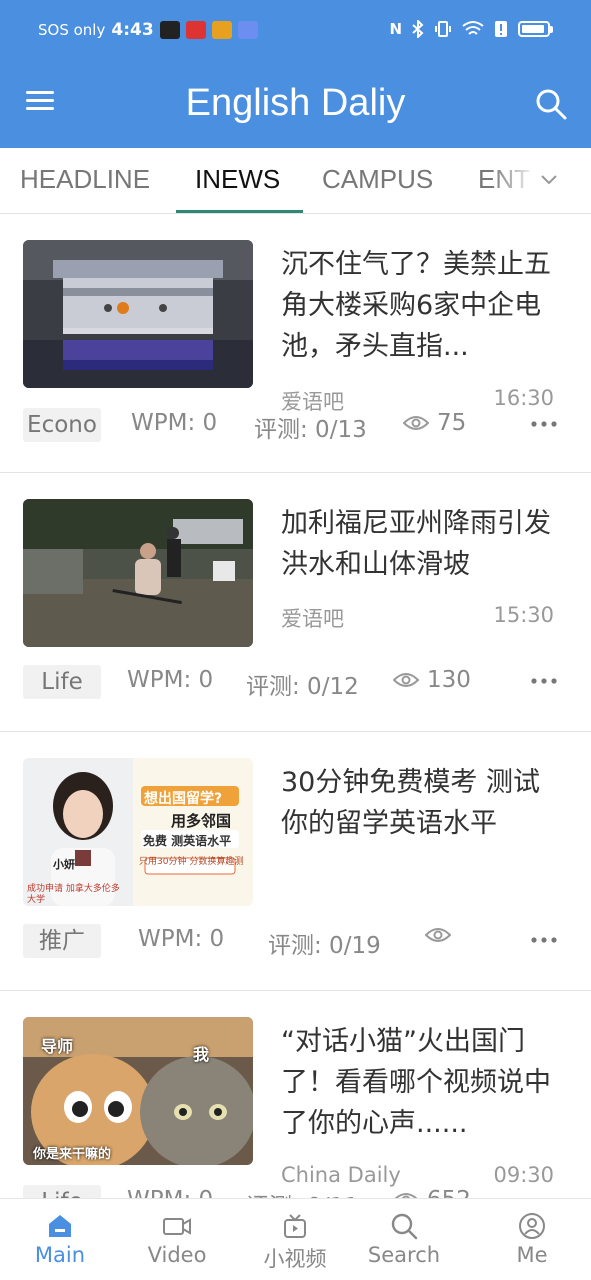  I want to click on header: English Daliy, so click(295, 107).